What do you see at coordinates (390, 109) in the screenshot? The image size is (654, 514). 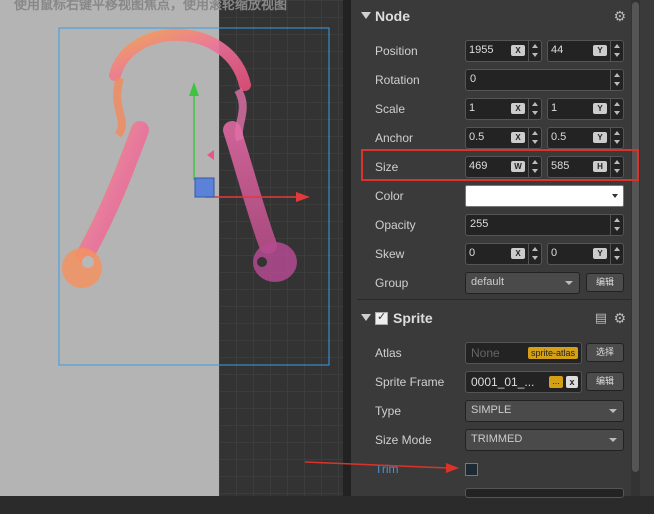 I see `scale-label: Scale` at bounding box center [390, 109].